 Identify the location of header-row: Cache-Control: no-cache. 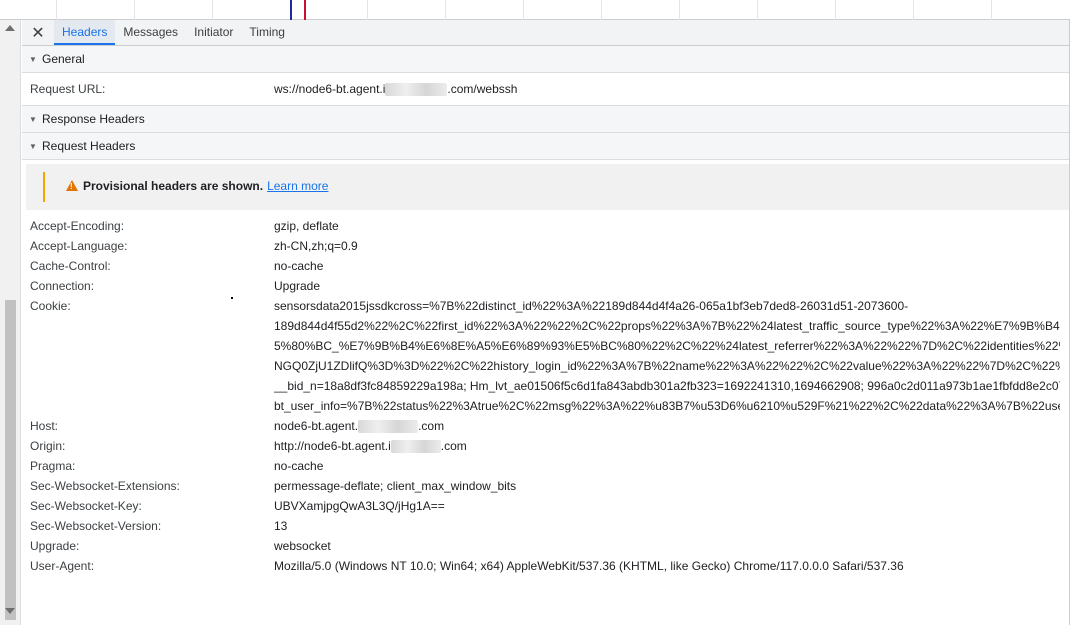
(545, 266).